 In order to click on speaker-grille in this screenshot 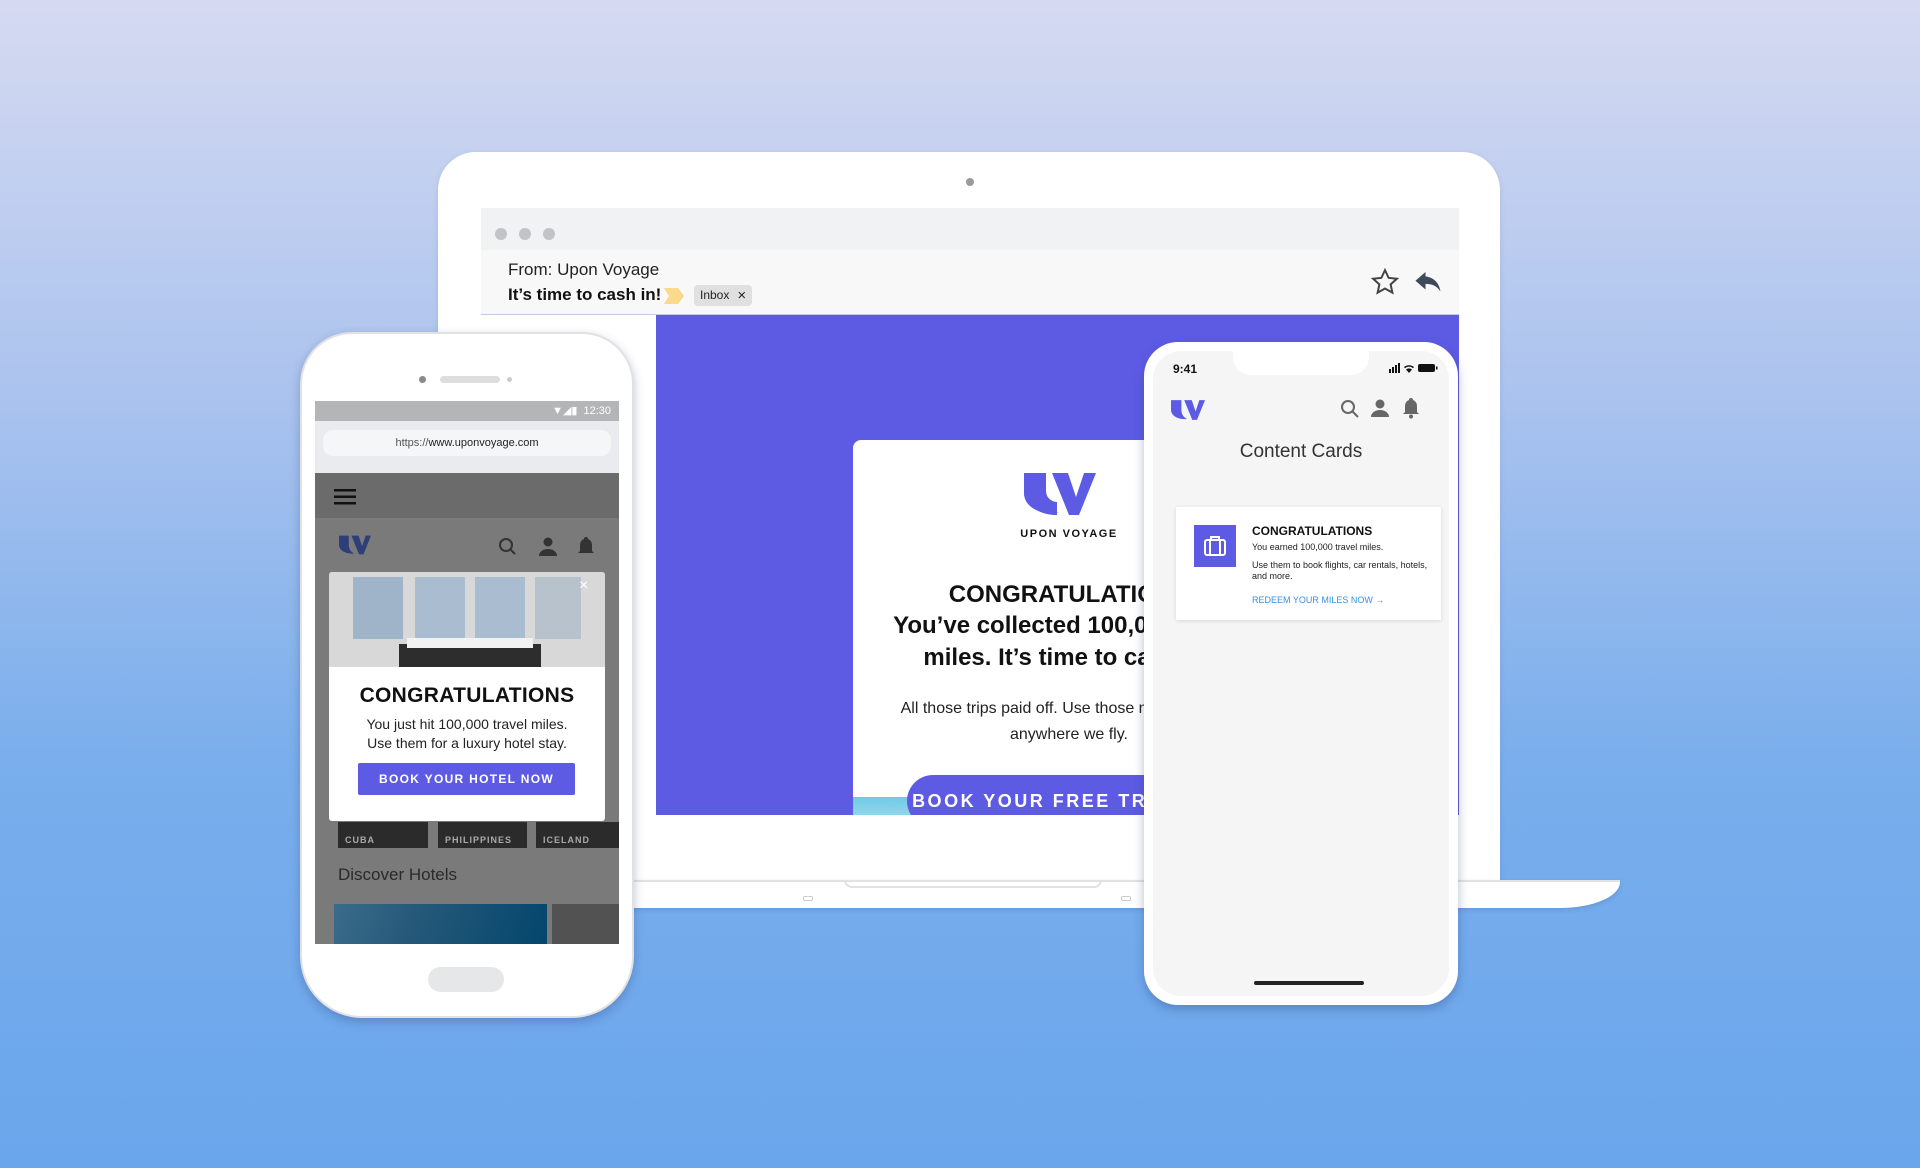, I will do `click(470, 379)`.